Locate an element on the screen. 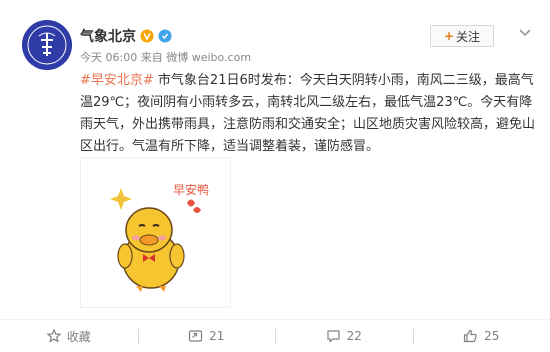 The width and height of the screenshot is (550, 352). image-lettering: 早安鸭 is located at coordinates (191, 189).